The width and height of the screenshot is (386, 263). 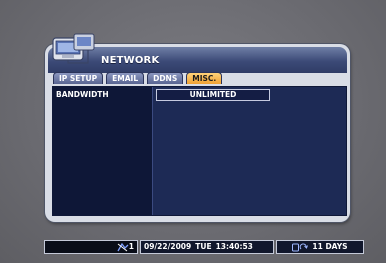 What do you see at coordinates (123, 246) in the screenshot?
I see `network-channel-icon` at bounding box center [123, 246].